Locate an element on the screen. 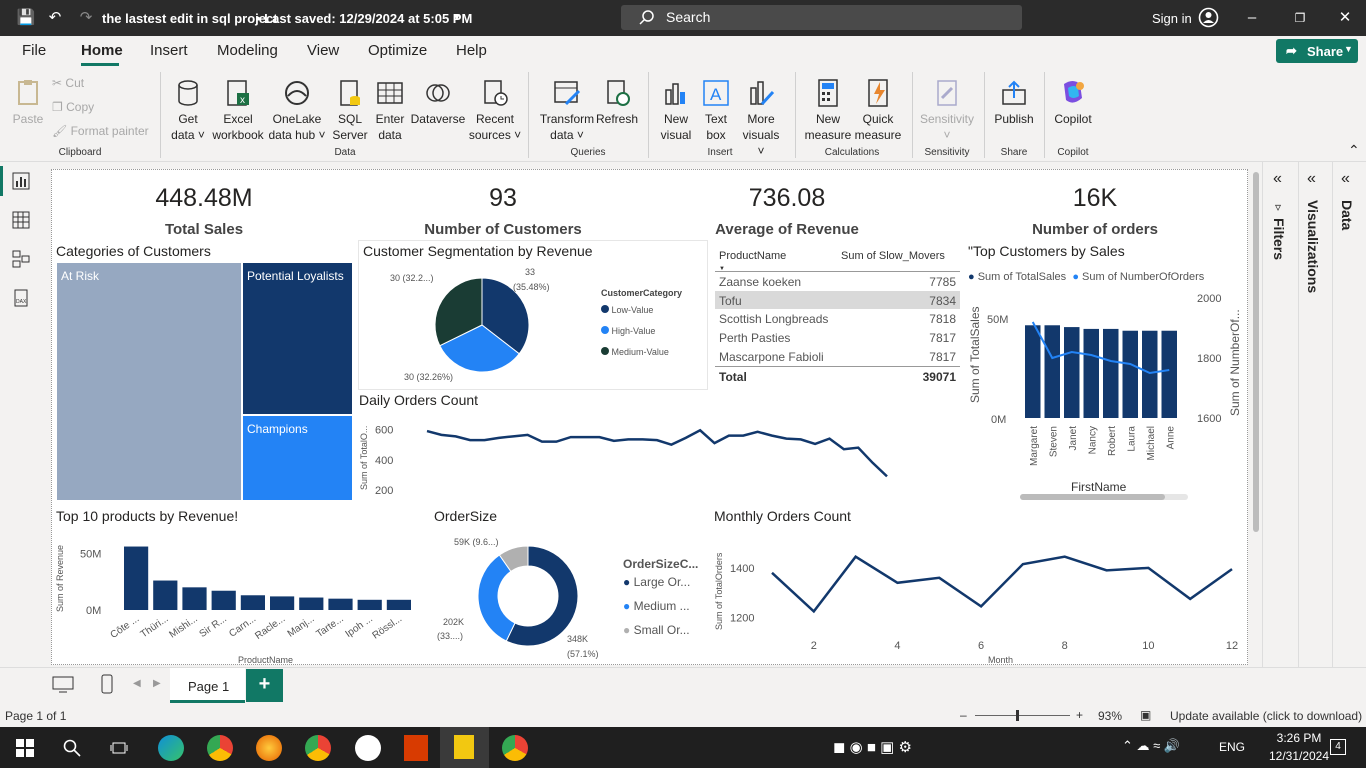 The height and width of the screenshot is (768, 1366). collapse-visualizations-icon: « is located at coordinates (1311, 179).